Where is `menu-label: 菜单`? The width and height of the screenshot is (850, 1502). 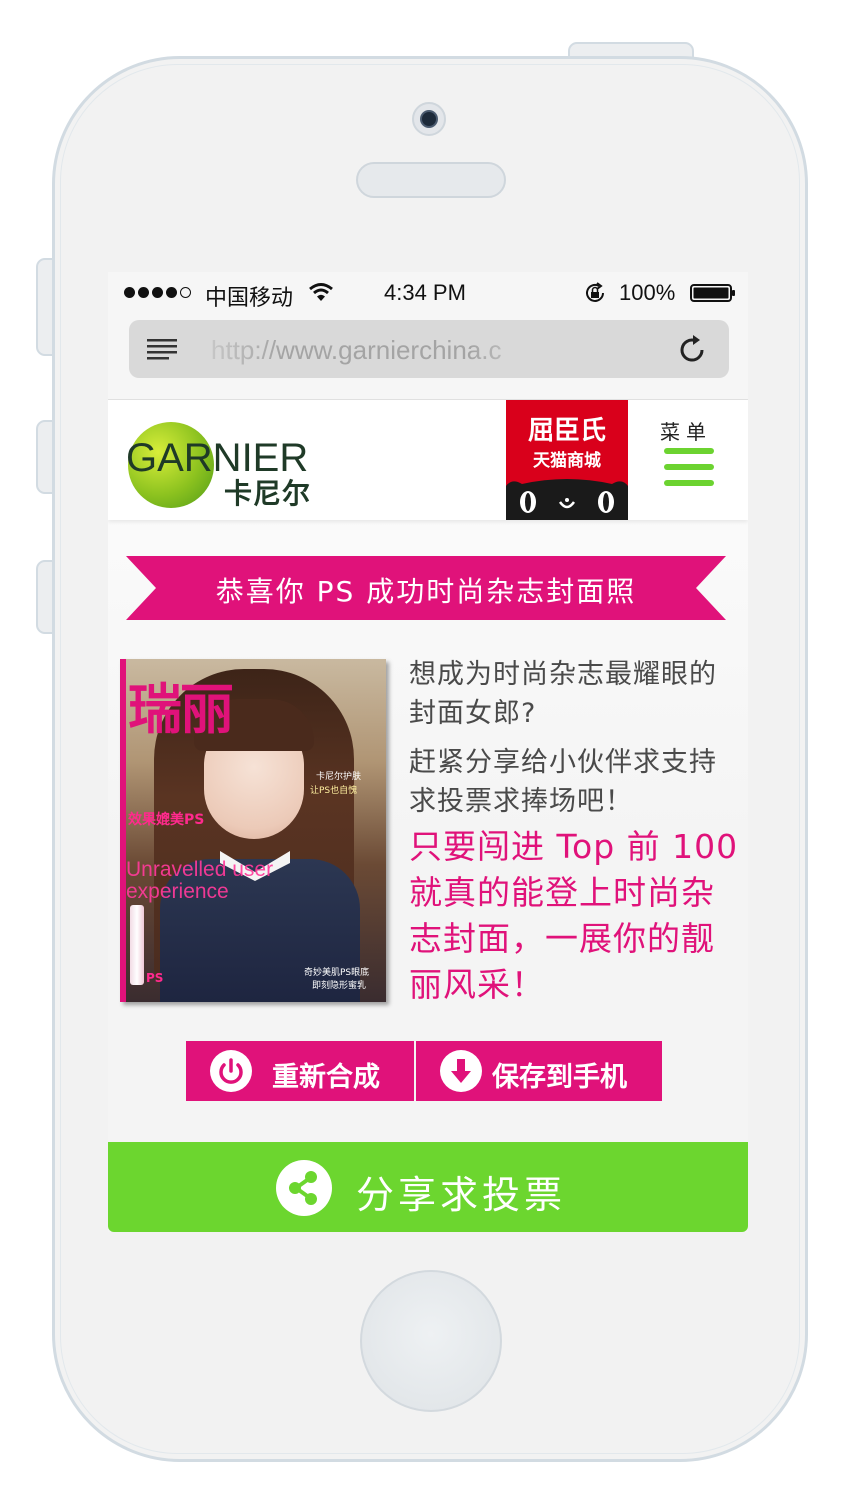 menu-label: 菜单 is located at coordinates (686, 430).